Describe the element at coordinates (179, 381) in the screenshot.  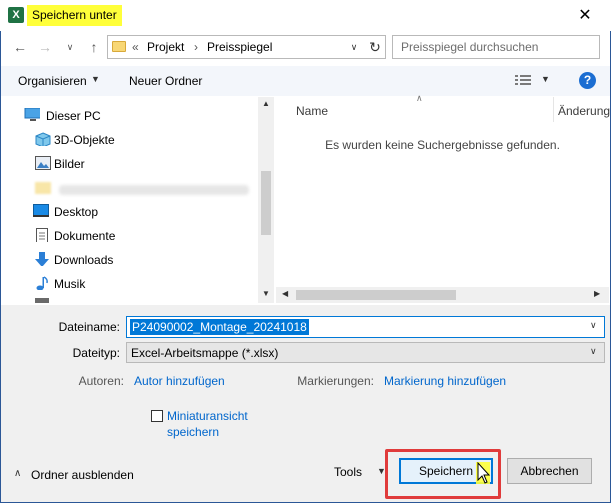
I see `add-author-link: Autor hinzufügen` at that location.